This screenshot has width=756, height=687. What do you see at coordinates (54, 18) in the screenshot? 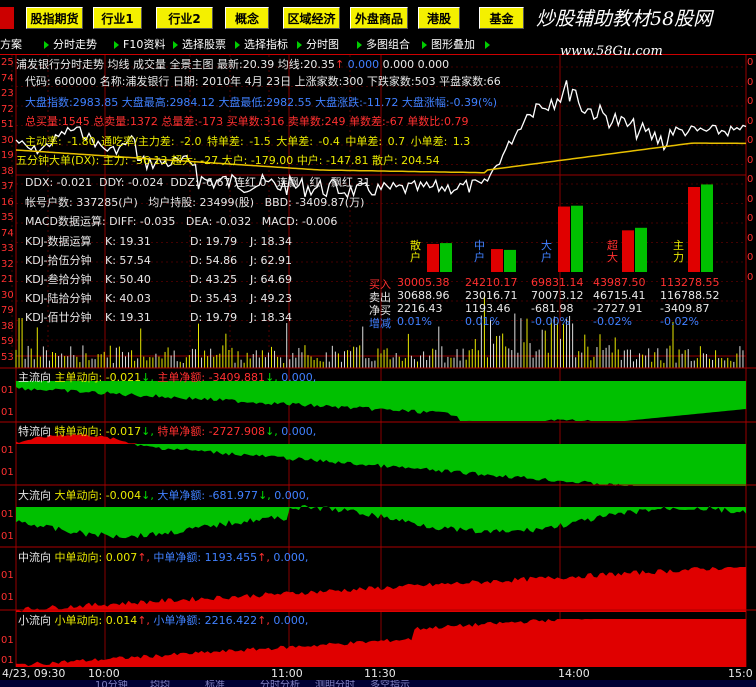
I see `btn-stock-futures: 股指期货` at bounding box center [54, 18].